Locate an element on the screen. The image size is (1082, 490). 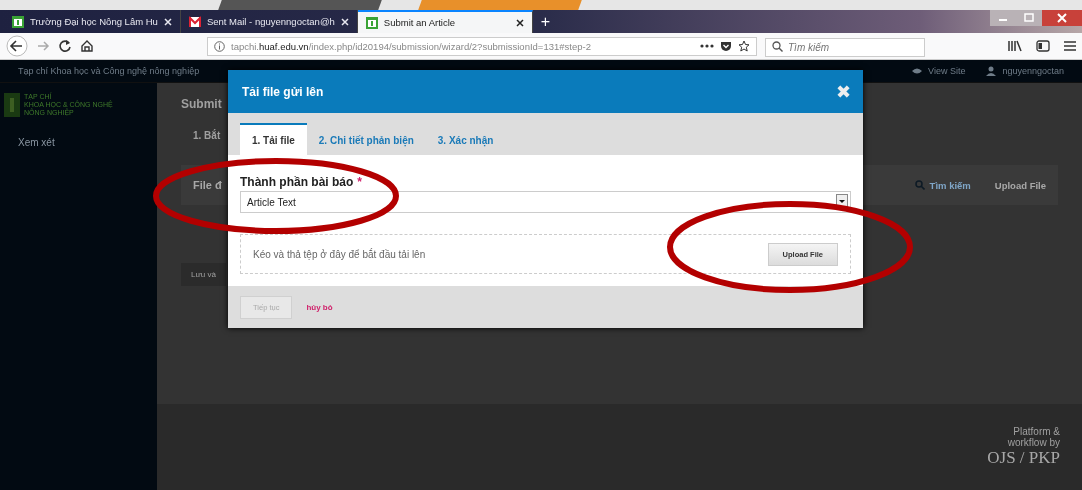
browser-tab: Submit an Article is located at coordinates (445, 21).